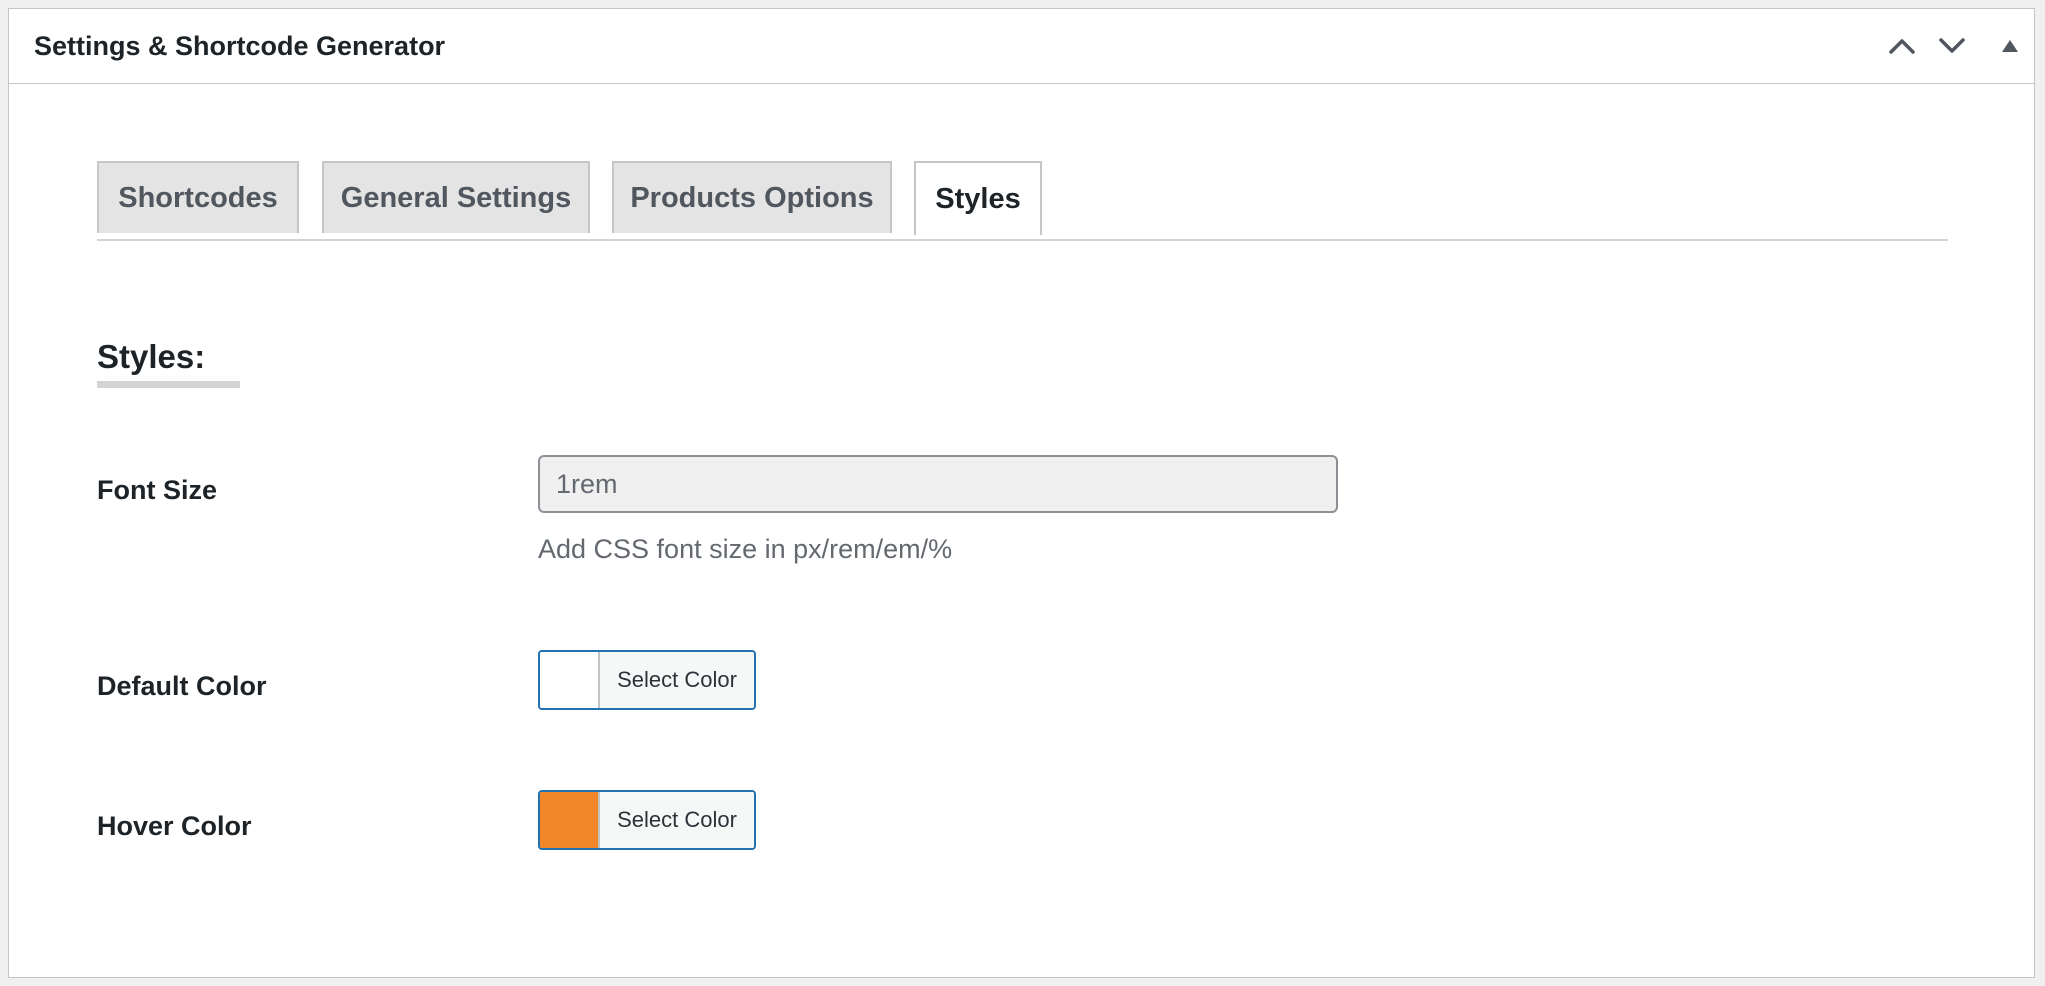  What do you see at coordinates (174, 826) in the screenshot?
I see `hover-color-label: Hover Color` at bounding box center [174, 826].